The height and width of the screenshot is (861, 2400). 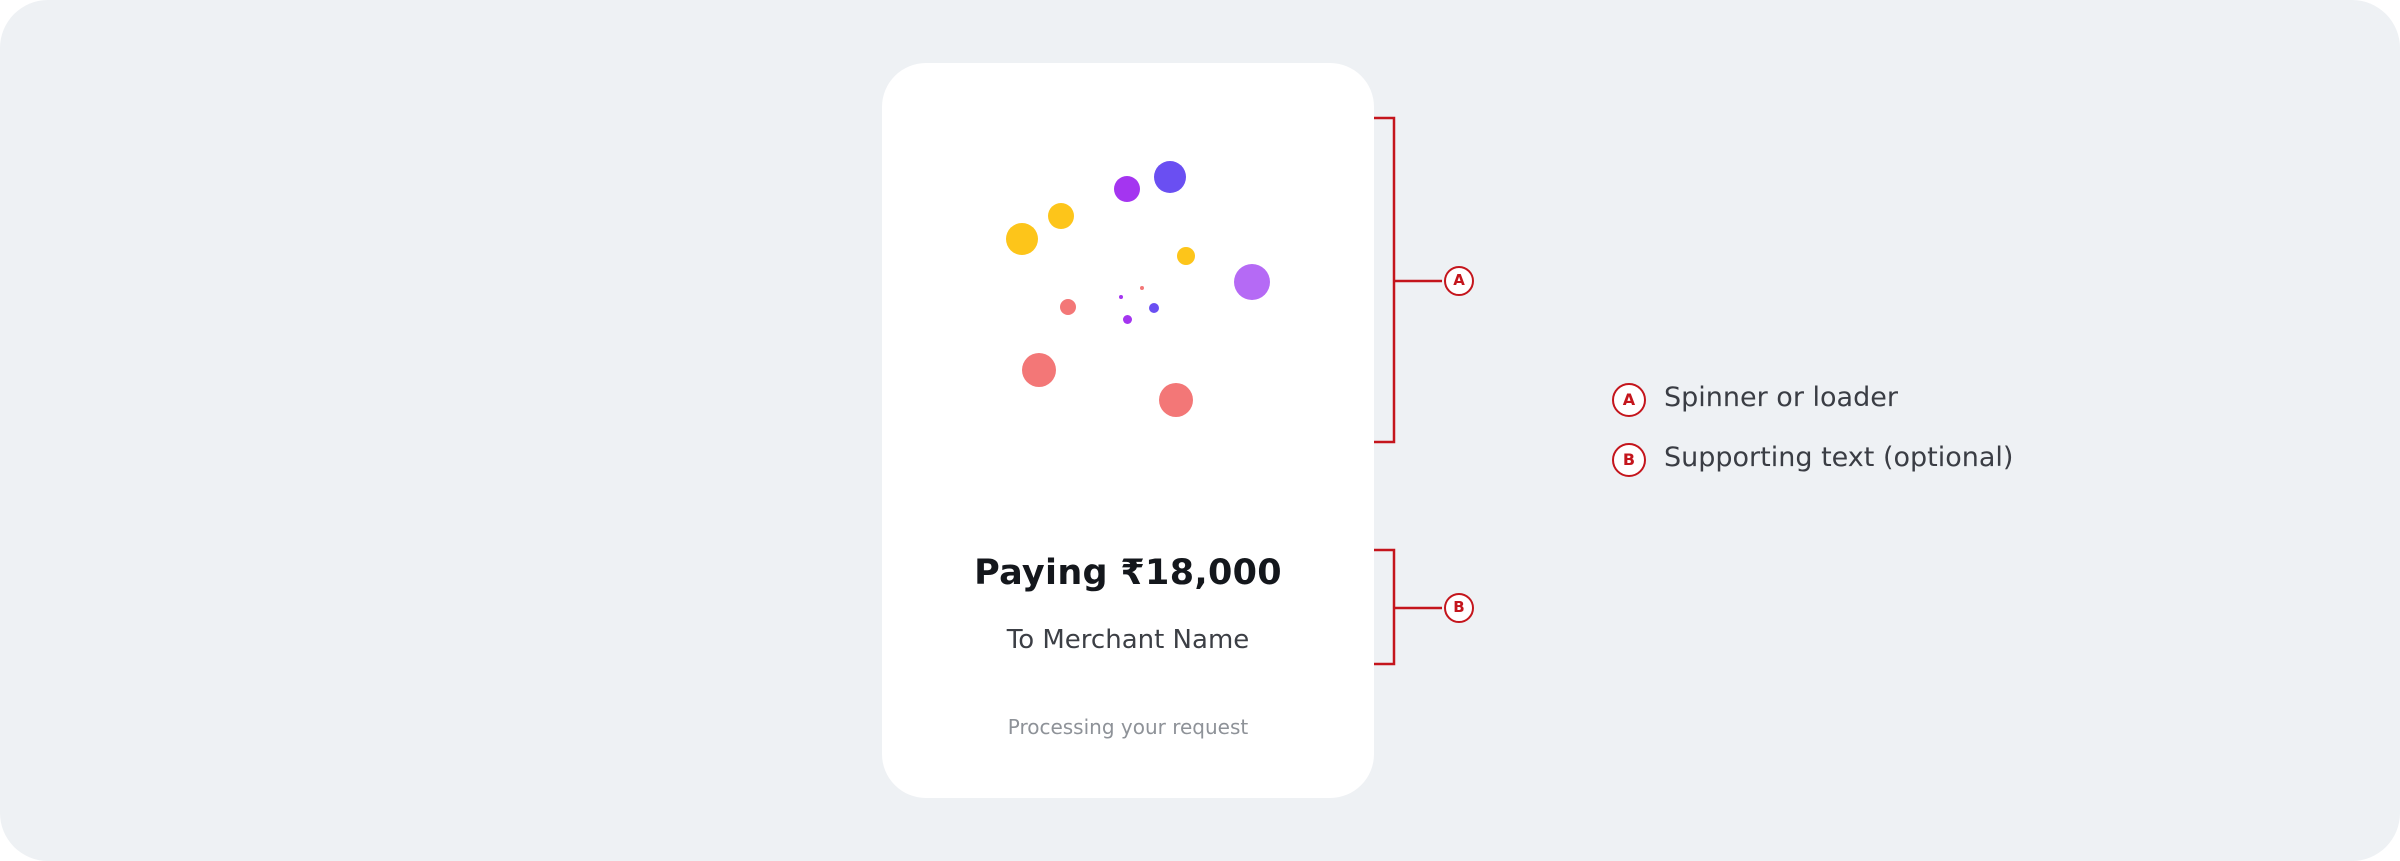 I want to click on annotation-brackets, so click(x=1408, y=391).